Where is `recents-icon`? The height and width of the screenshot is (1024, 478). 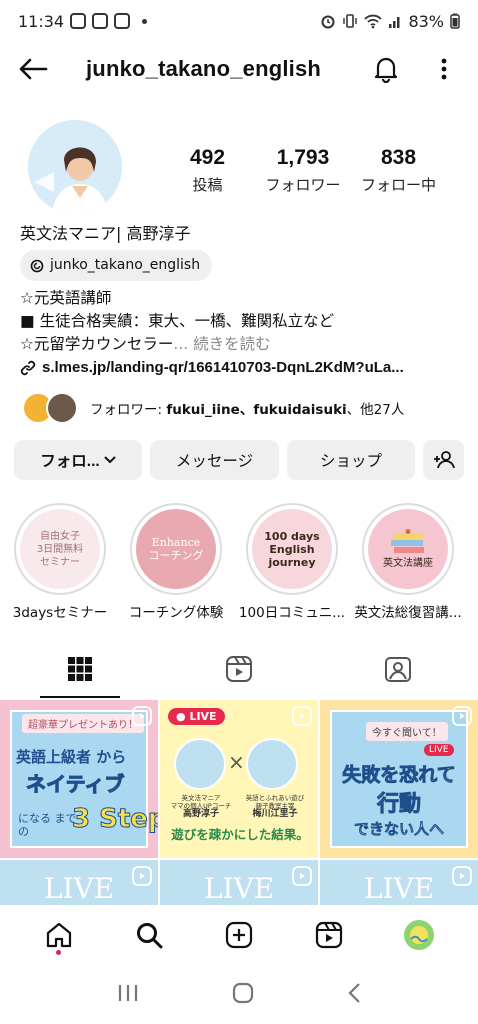
recents-icon is located at coordinates (127, 992).